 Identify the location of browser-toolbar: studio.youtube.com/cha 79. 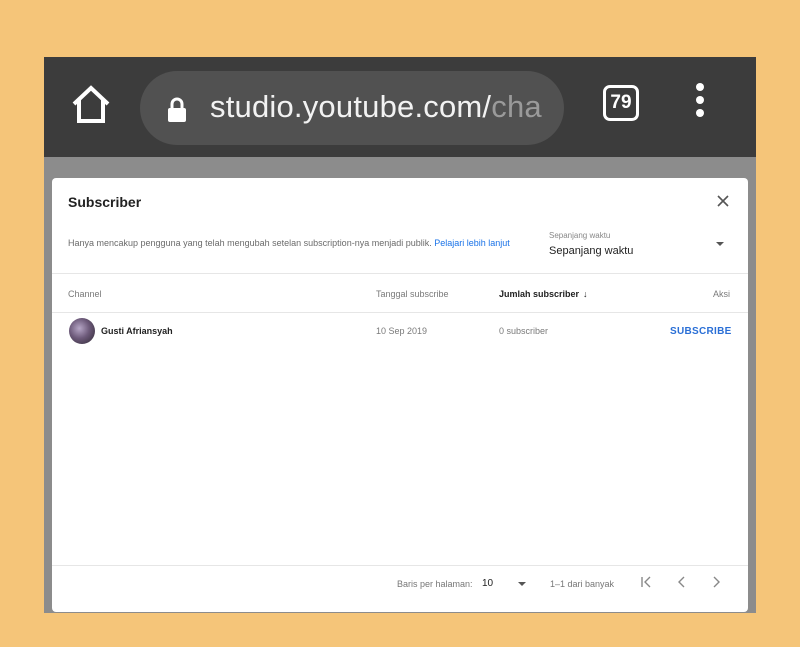
(400, 107).